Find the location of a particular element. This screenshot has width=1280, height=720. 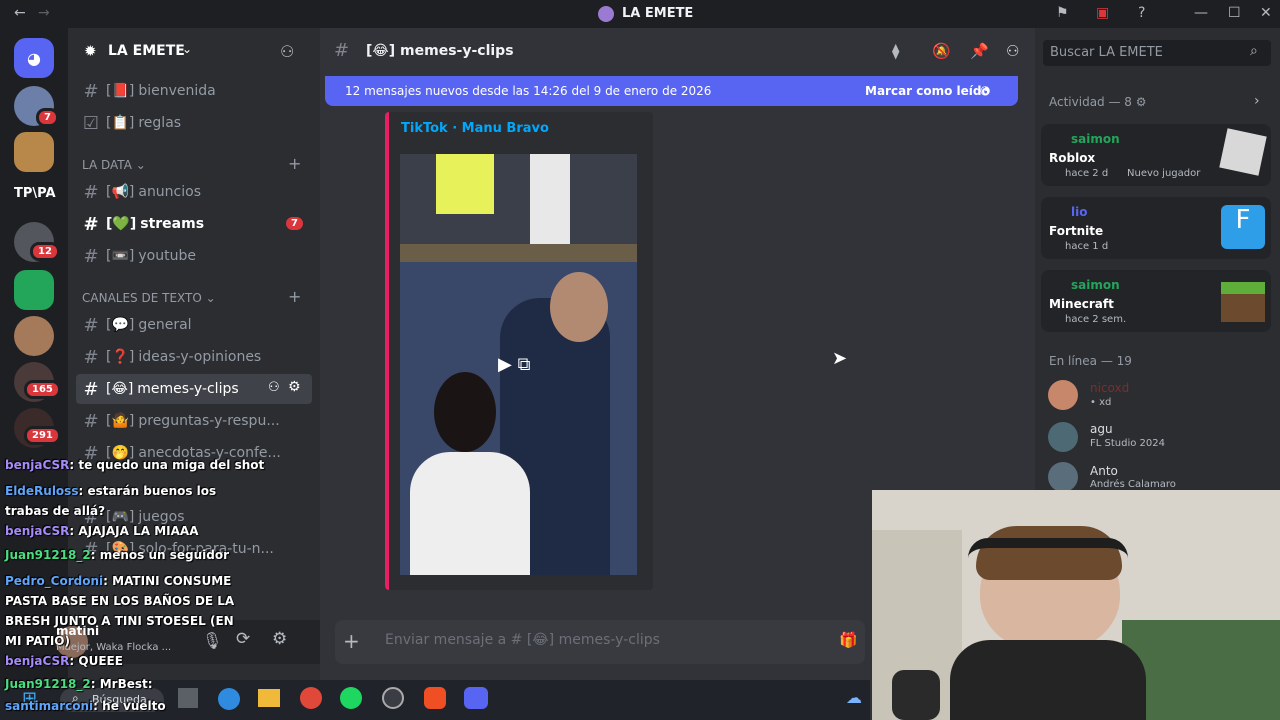

server-folder-label: TP\PA is located at coordinates (35, 193).